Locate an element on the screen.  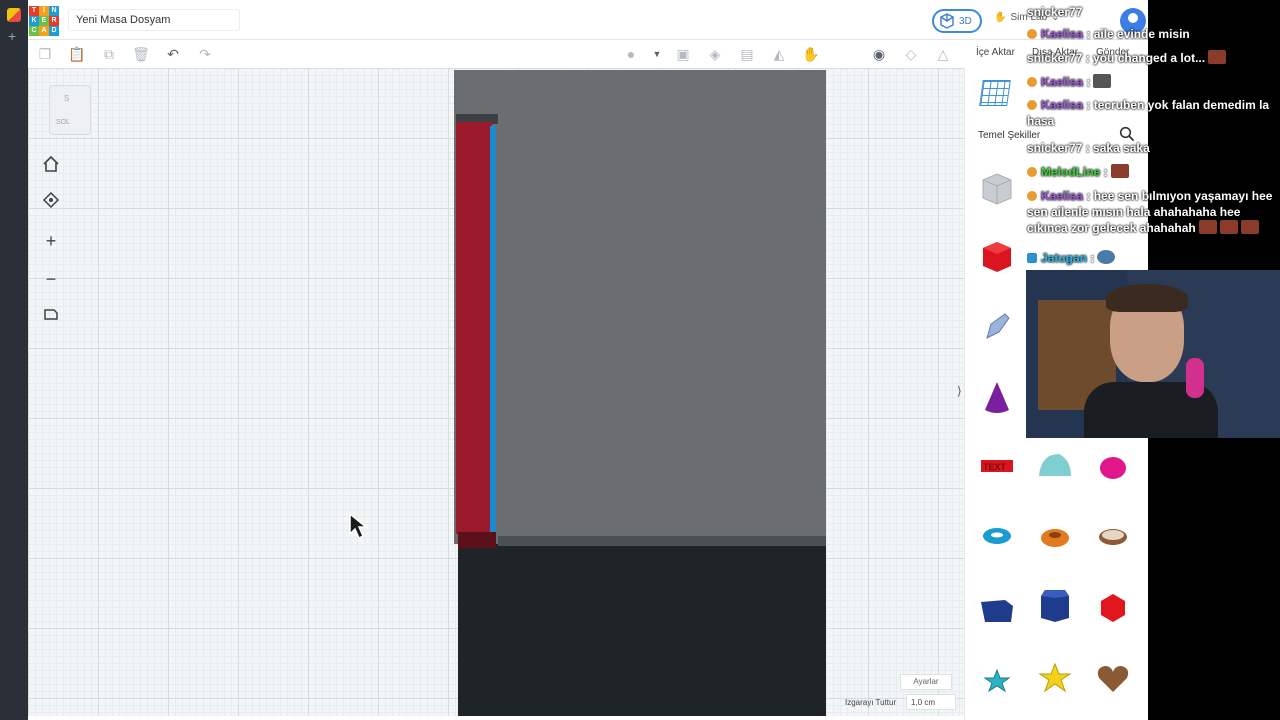
collapse-panel-icon: ⟩ is located at coordinates (959, 391).